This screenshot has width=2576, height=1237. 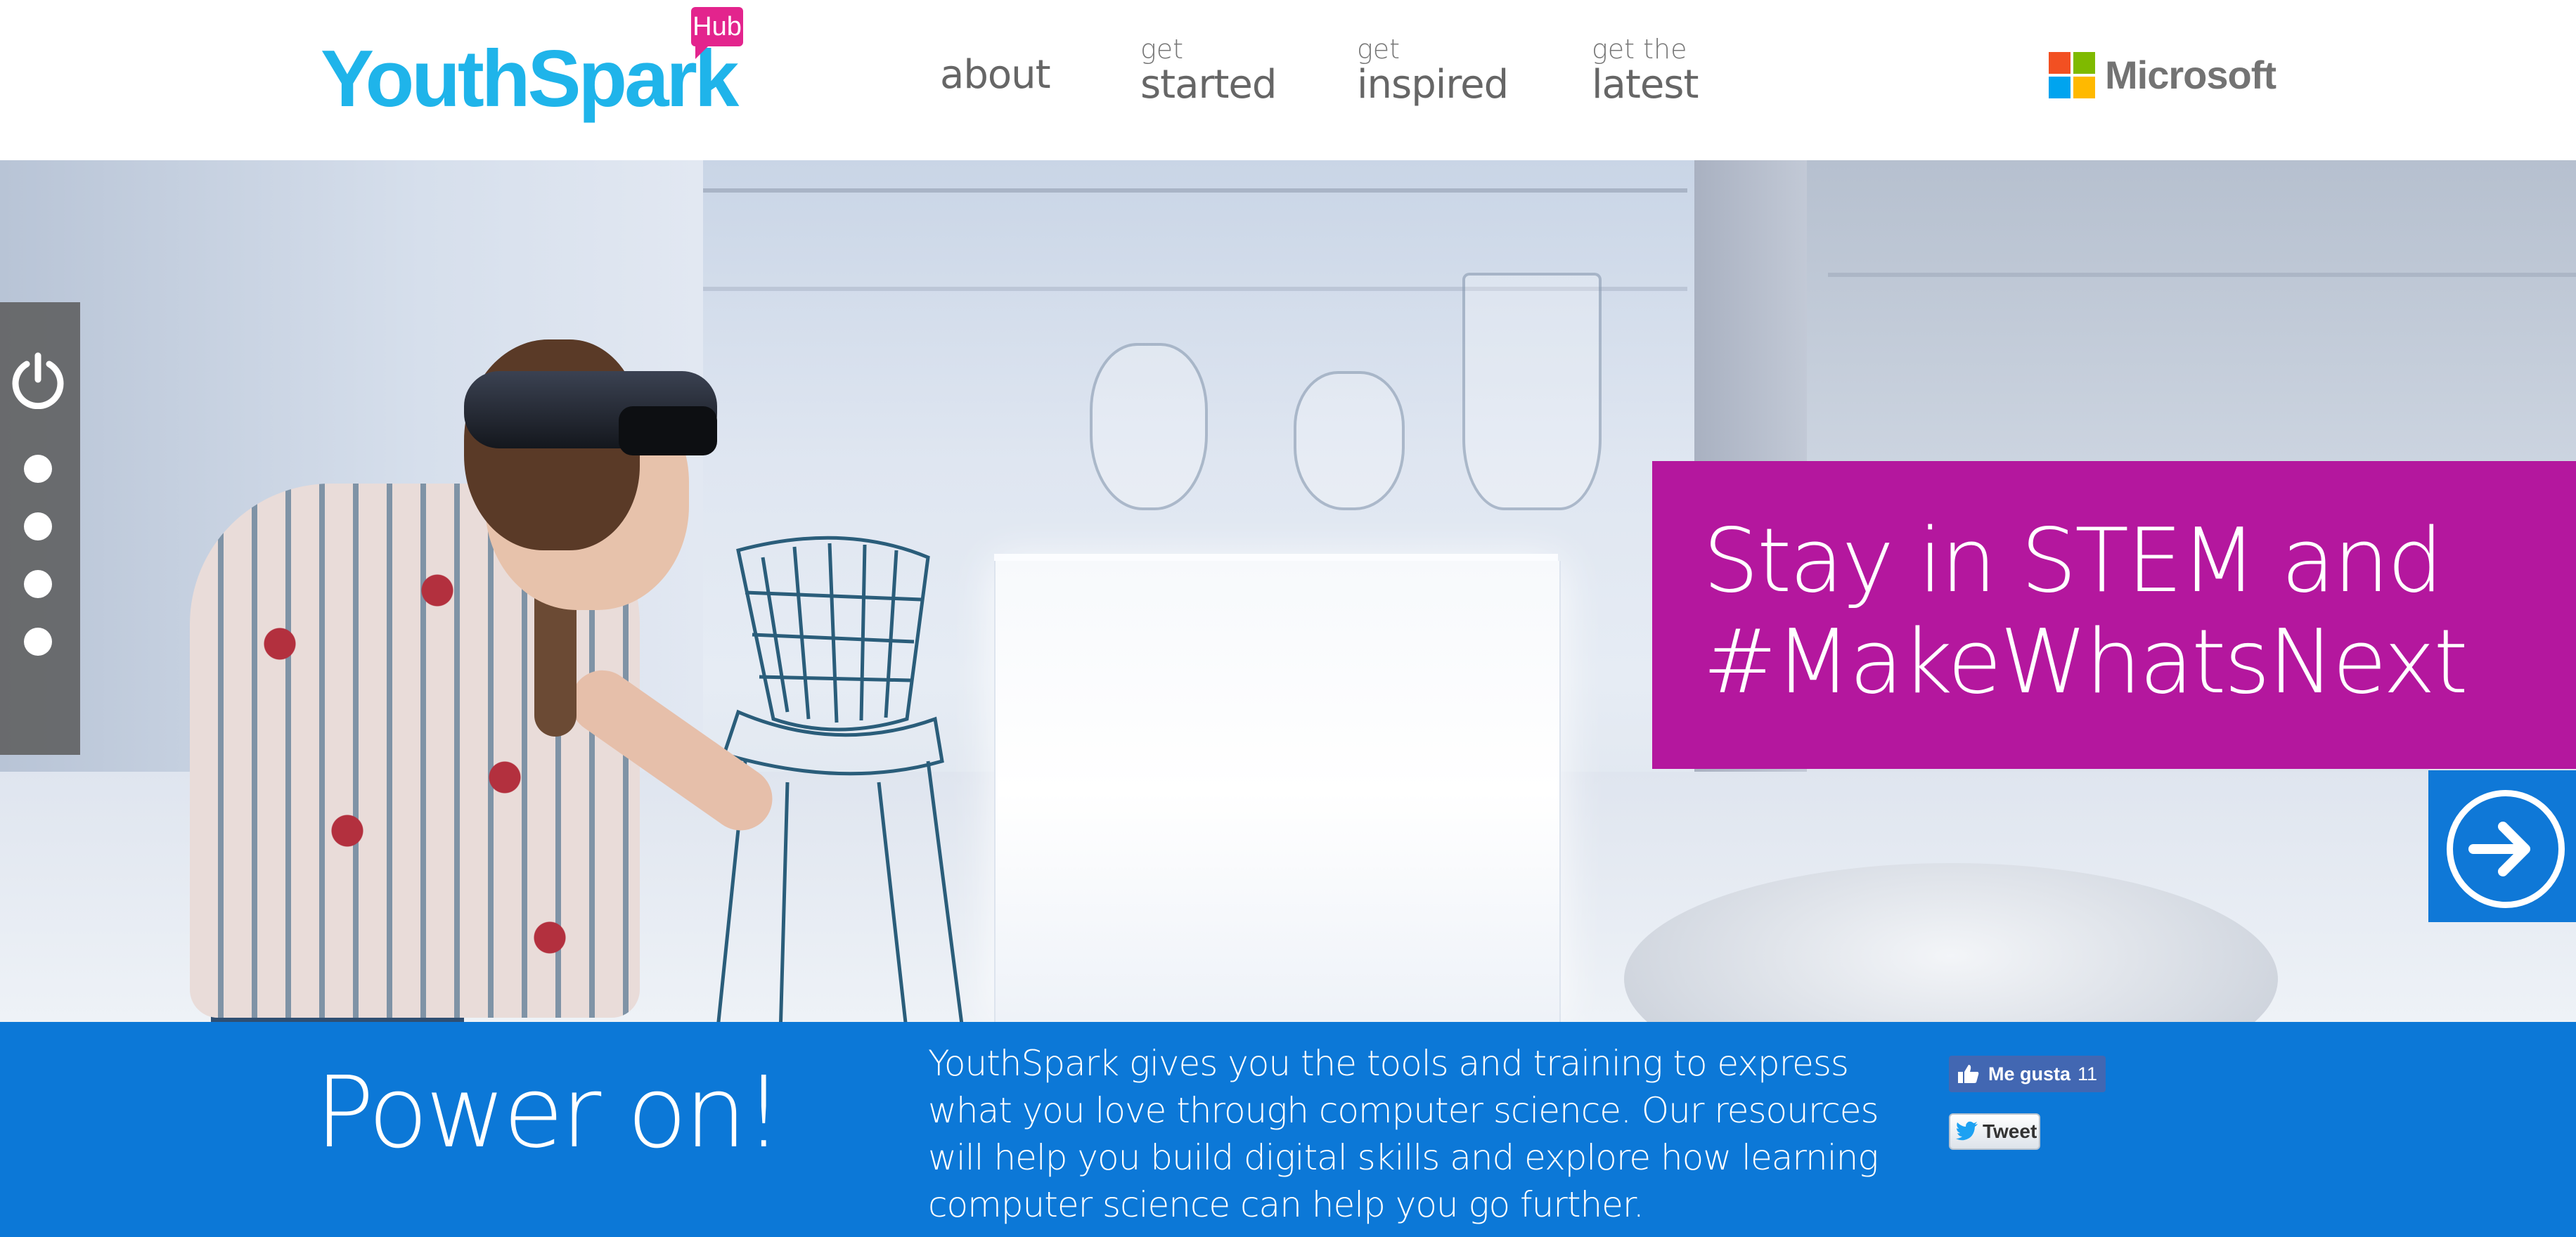 I want to click on microsoft-windows-icon, so click(x=2072, y=75).